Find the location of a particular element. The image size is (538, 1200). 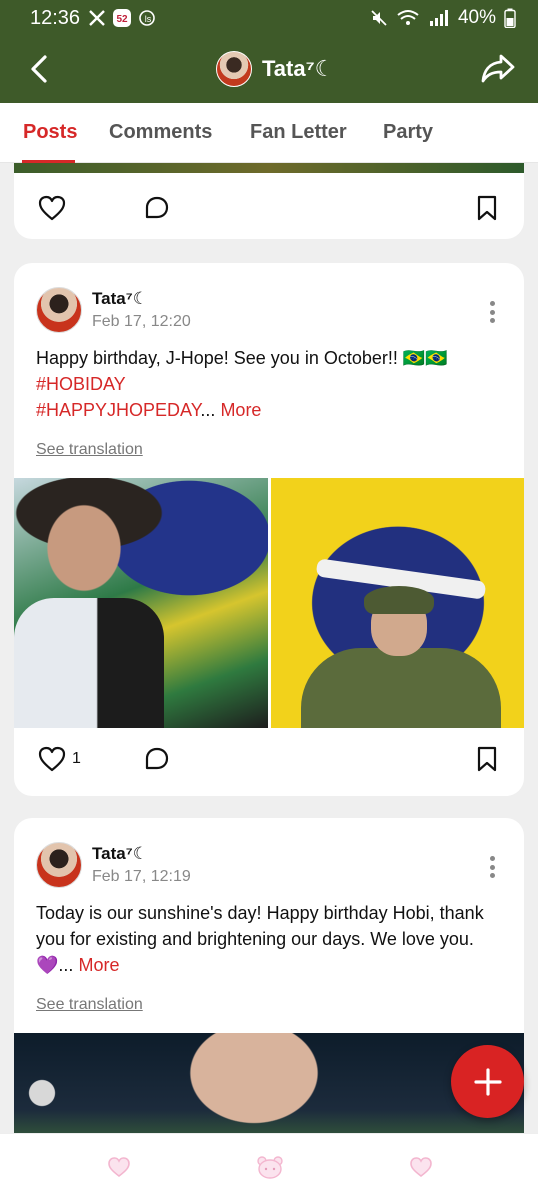

hashtag: #HOBIDAY is located at coordinates (271, 384).